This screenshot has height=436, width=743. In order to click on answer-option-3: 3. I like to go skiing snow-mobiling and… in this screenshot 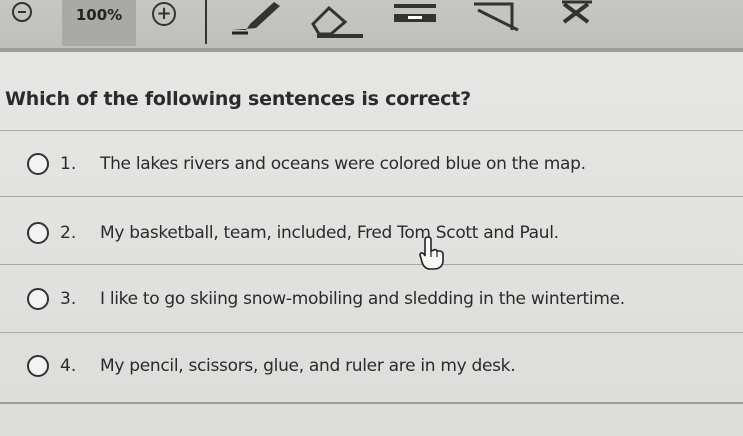, I will do `click(371, 299)`.